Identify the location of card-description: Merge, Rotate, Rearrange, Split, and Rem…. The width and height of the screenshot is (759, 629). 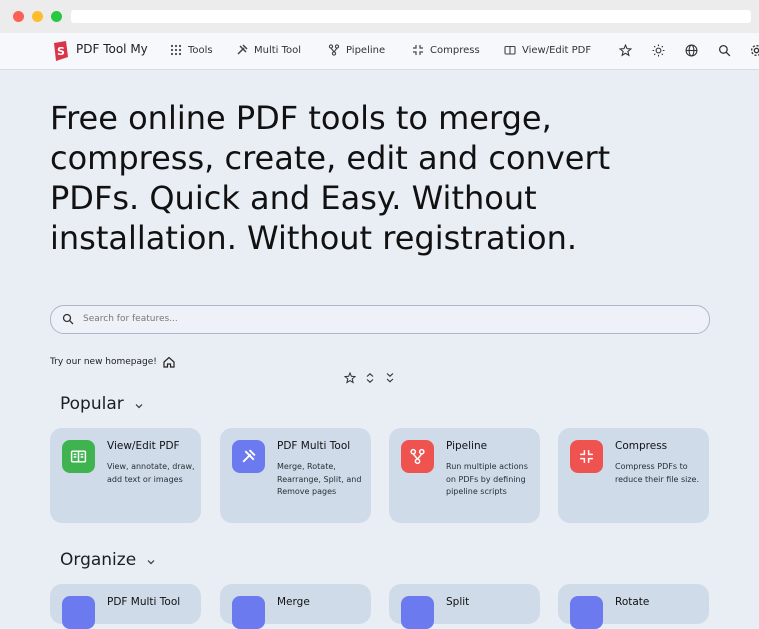
(319, 479).